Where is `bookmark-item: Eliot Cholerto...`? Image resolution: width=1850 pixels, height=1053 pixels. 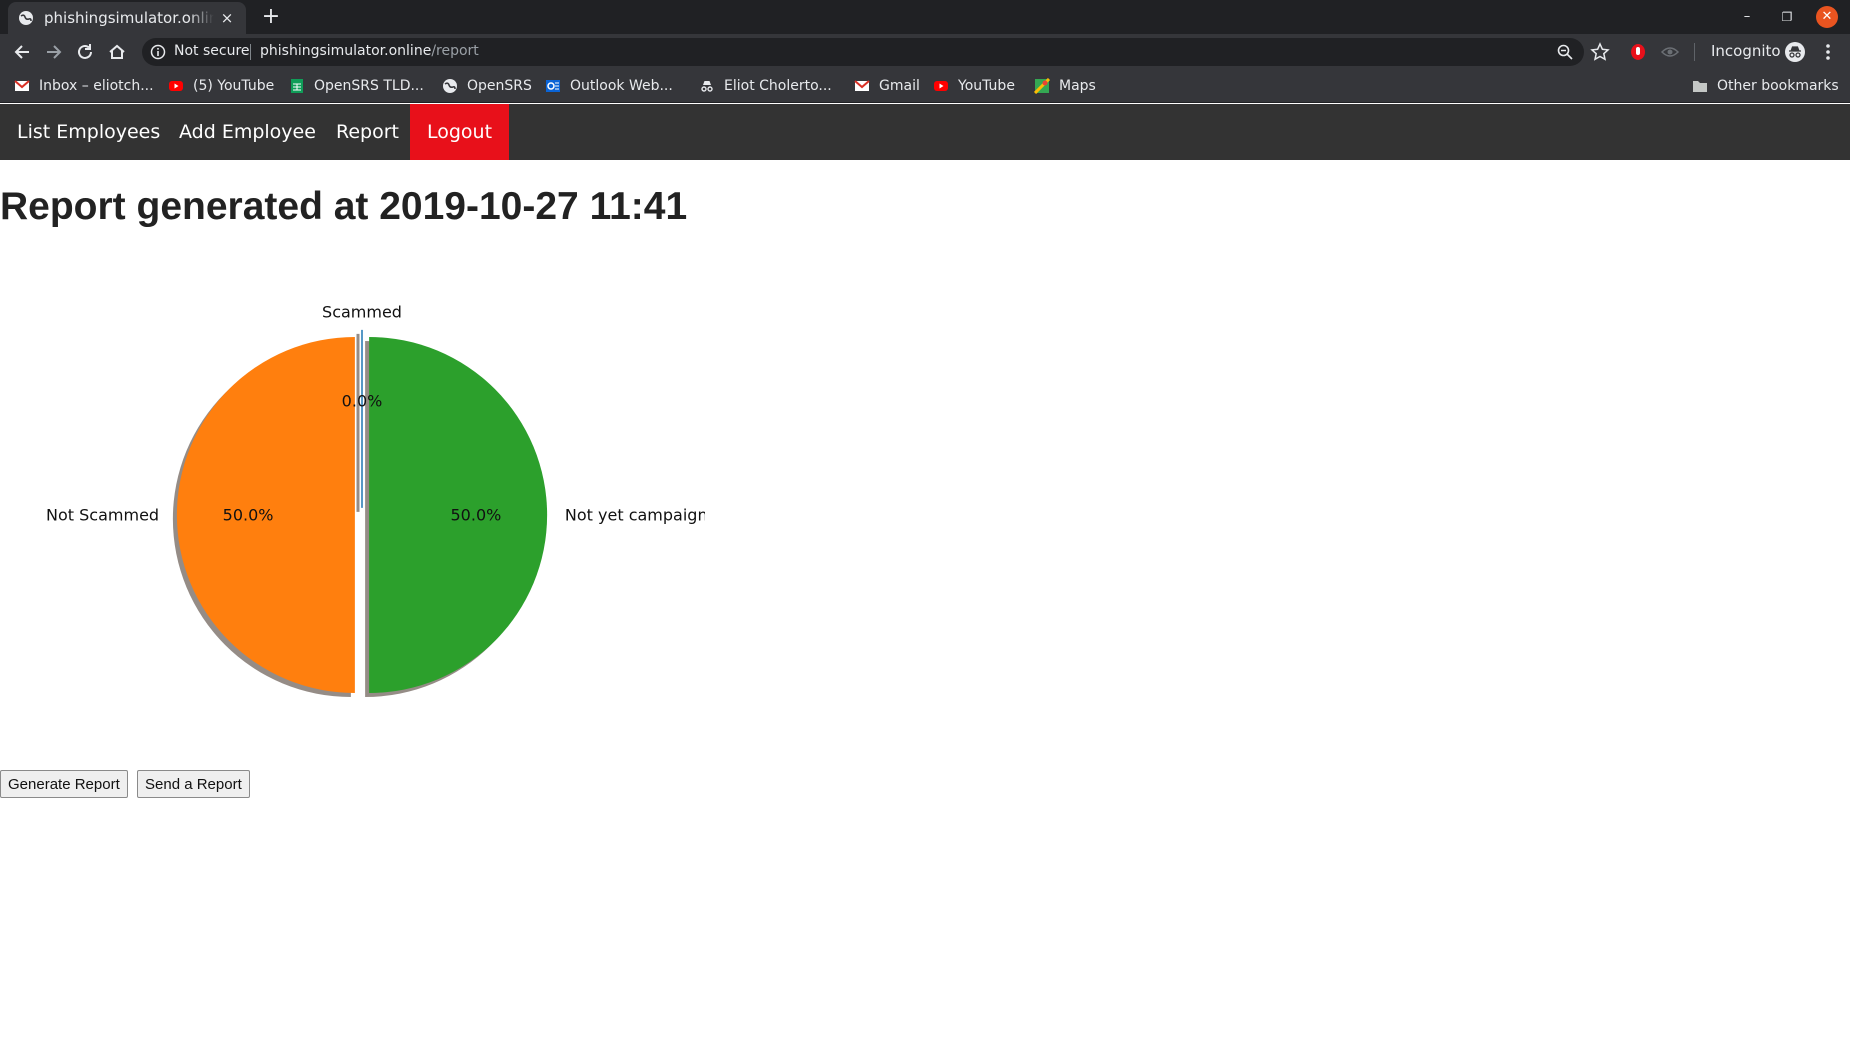 bookmark-item: Eliot Cholerto... is located at coordinates (765, 86).